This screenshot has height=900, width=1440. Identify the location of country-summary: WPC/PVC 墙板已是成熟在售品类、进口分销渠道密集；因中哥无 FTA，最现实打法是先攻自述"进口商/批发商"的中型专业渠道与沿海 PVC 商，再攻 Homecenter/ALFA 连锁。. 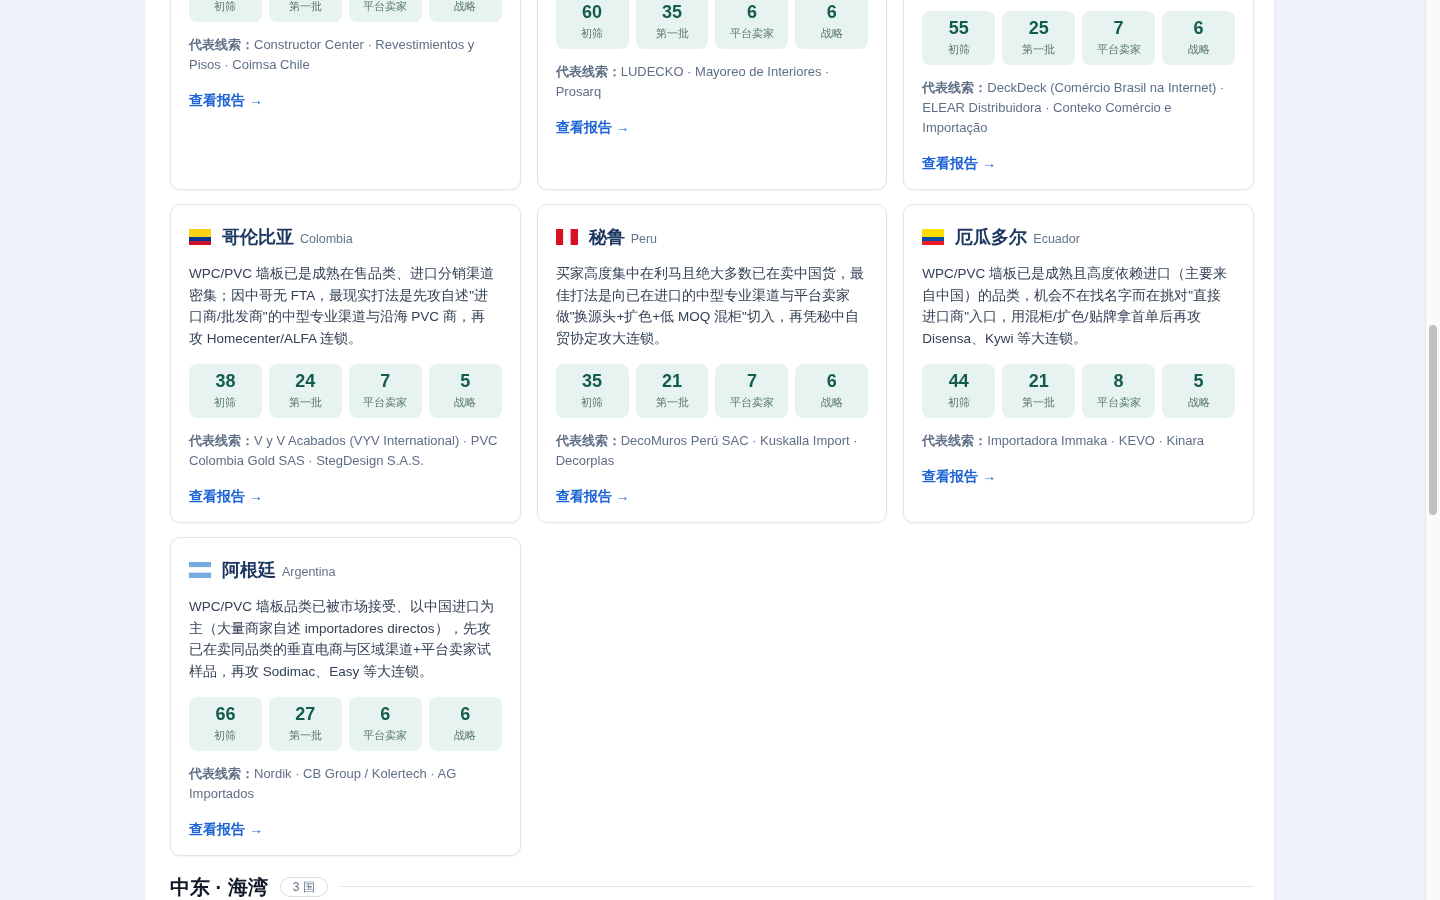
(342, 307).